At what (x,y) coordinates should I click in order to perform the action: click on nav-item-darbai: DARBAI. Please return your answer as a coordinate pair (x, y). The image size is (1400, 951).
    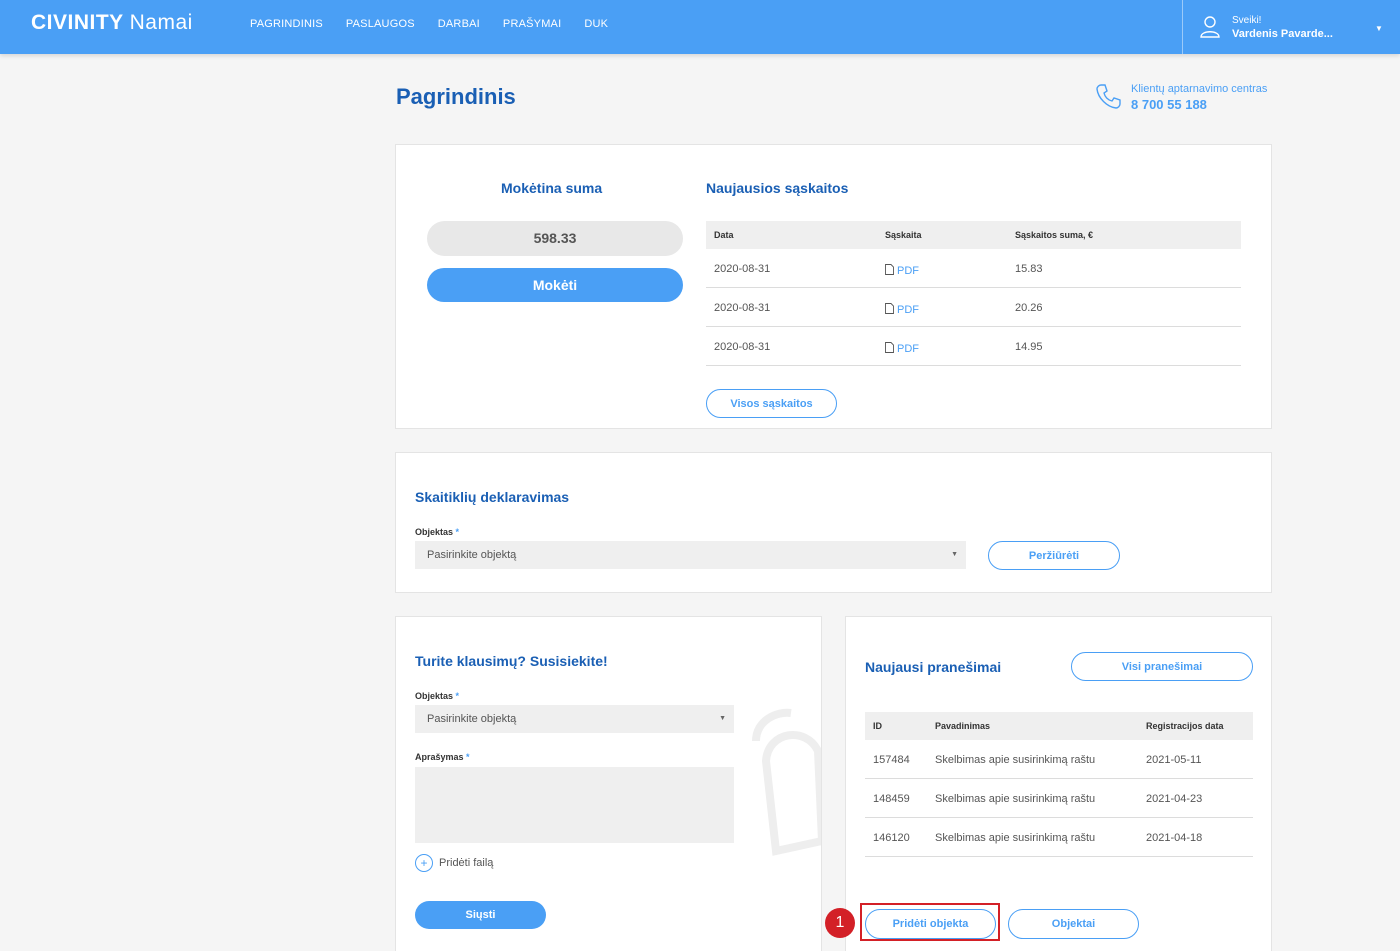
    Looking at the image, I should click on (459, 24).